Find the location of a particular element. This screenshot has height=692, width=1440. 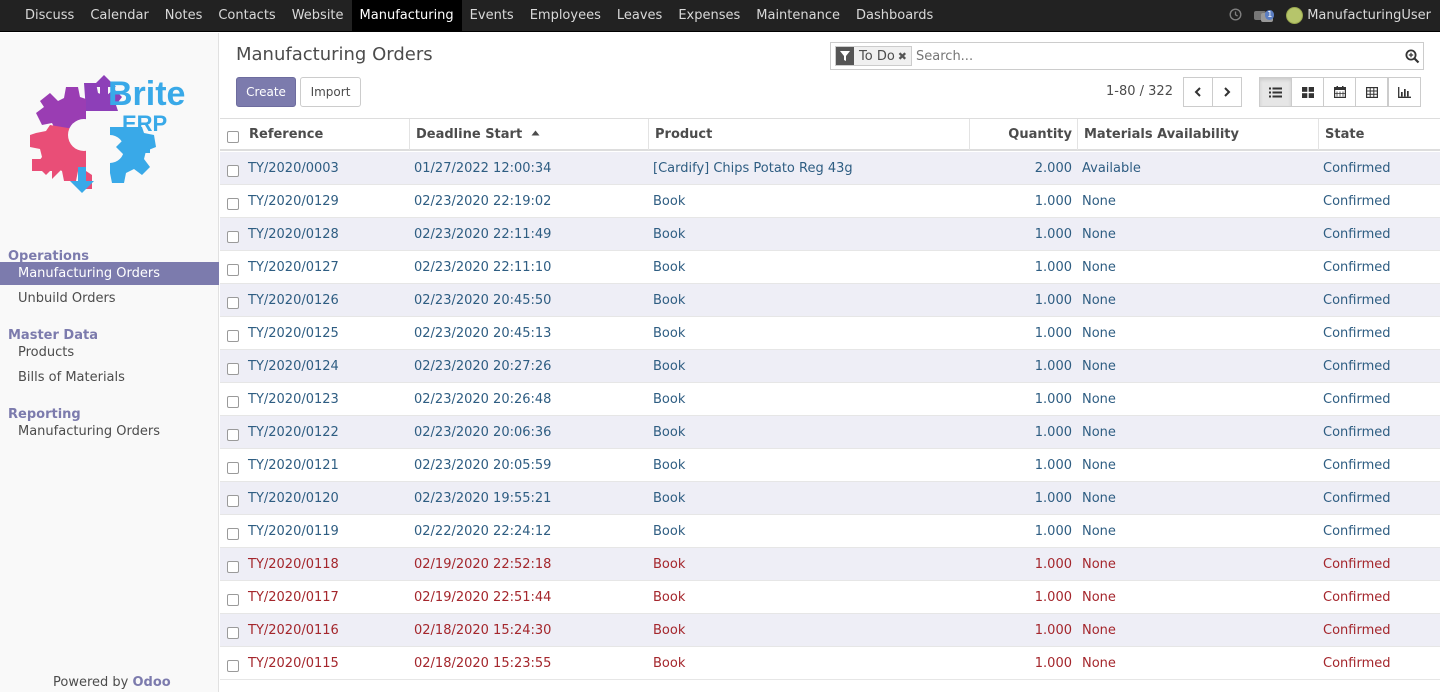

user-name: ManufacturingUser is located at coordinates (1369, 15).